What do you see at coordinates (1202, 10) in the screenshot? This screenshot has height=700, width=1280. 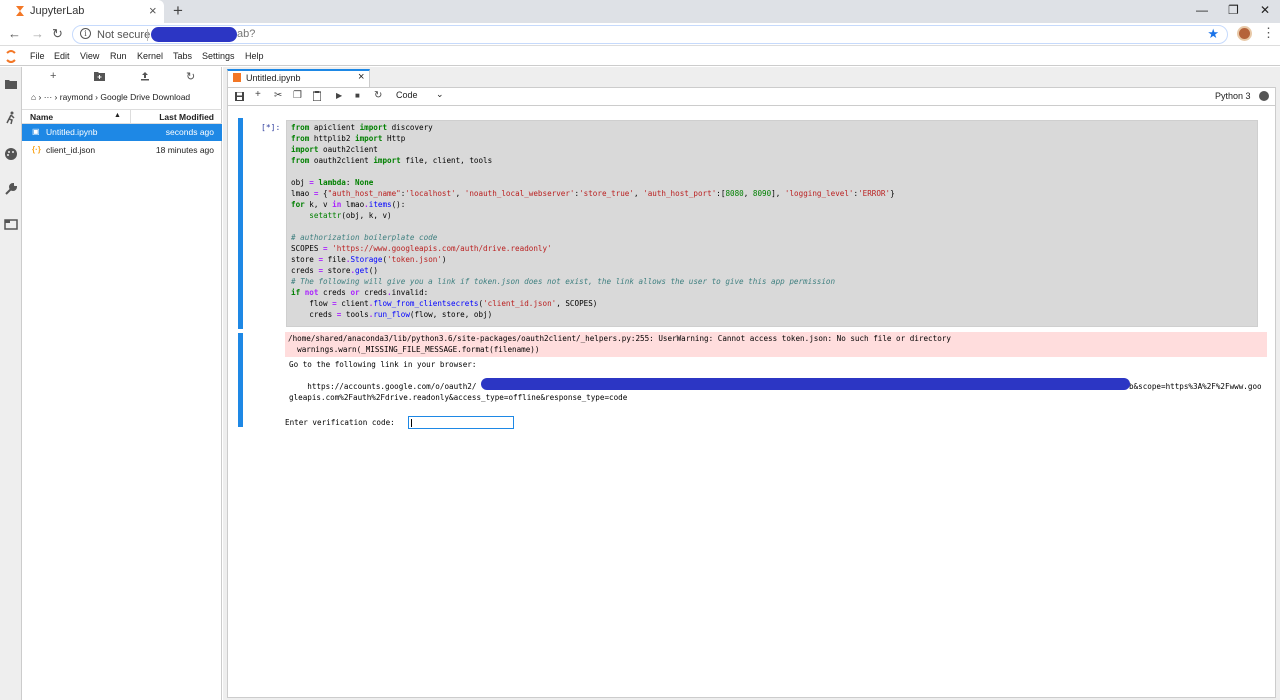 I see `minimize-icon: —` at bounding box center [1202, 10].